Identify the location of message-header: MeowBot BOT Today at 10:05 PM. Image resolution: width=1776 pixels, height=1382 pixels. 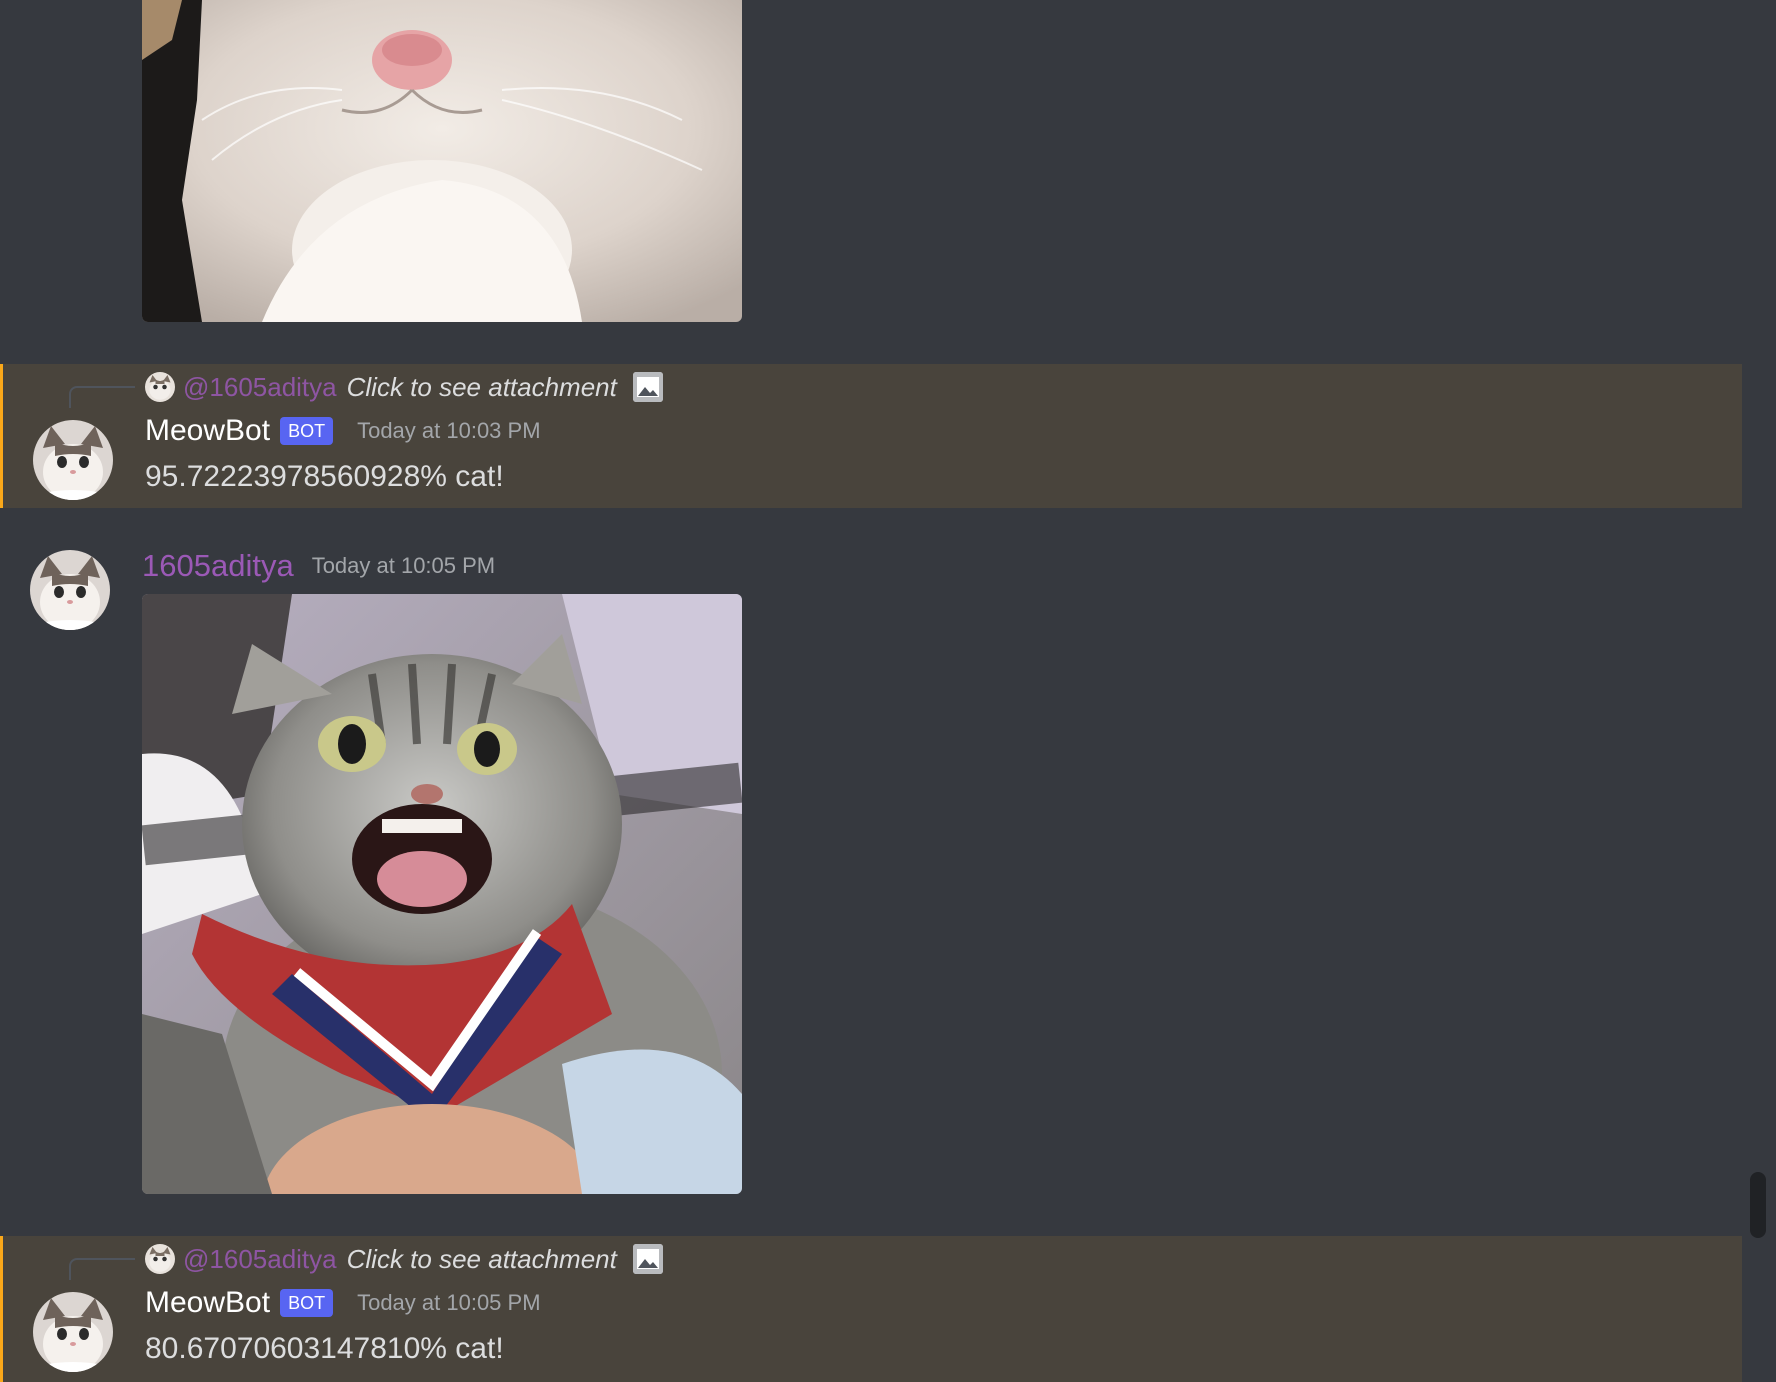
(343, 1303).